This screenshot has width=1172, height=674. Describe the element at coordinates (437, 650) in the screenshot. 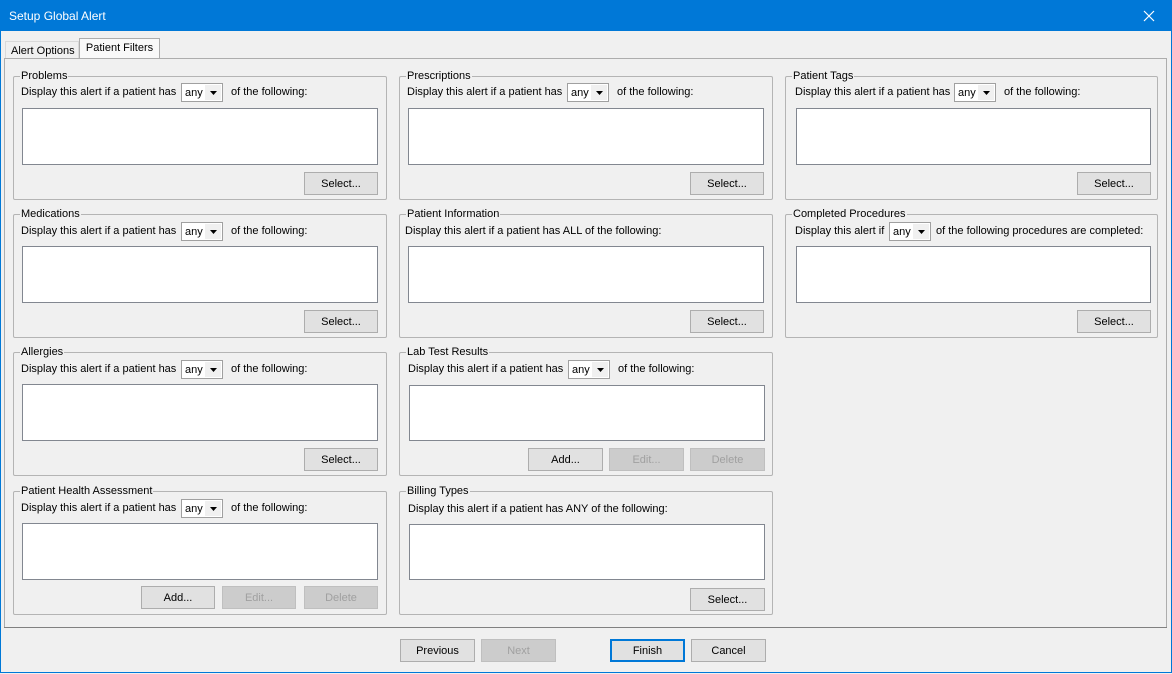

I see `previous-button: Previous` at that location.